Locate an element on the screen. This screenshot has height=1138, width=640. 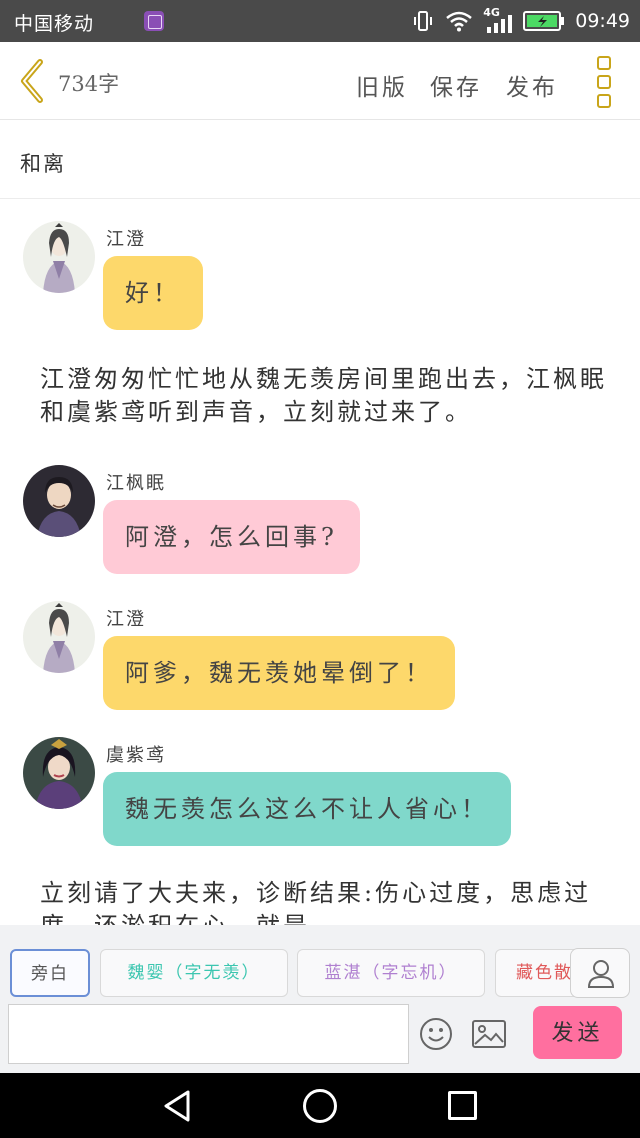
home-circle-icon is located at coordinates (320, 1106).